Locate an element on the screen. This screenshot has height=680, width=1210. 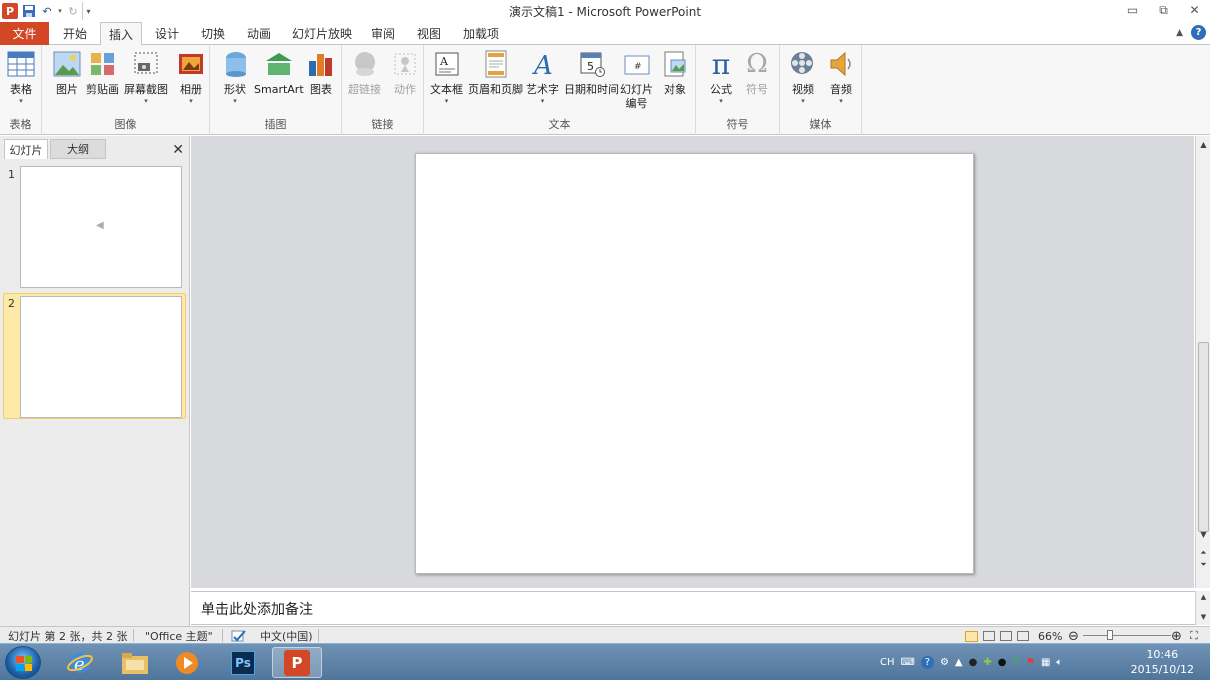
chevron-down-icon: ▾ is located at coordinates (21, 101).